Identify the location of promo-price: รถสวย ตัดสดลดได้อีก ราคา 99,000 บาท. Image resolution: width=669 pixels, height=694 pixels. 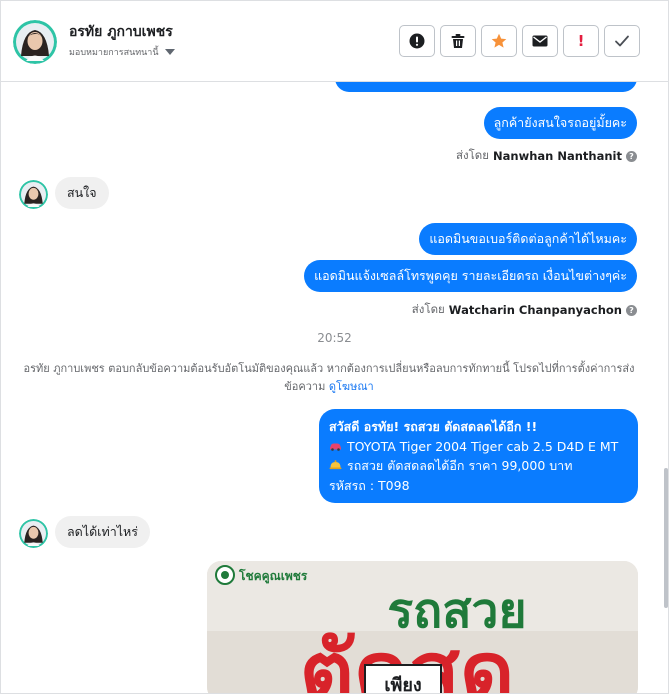
(460, 465).